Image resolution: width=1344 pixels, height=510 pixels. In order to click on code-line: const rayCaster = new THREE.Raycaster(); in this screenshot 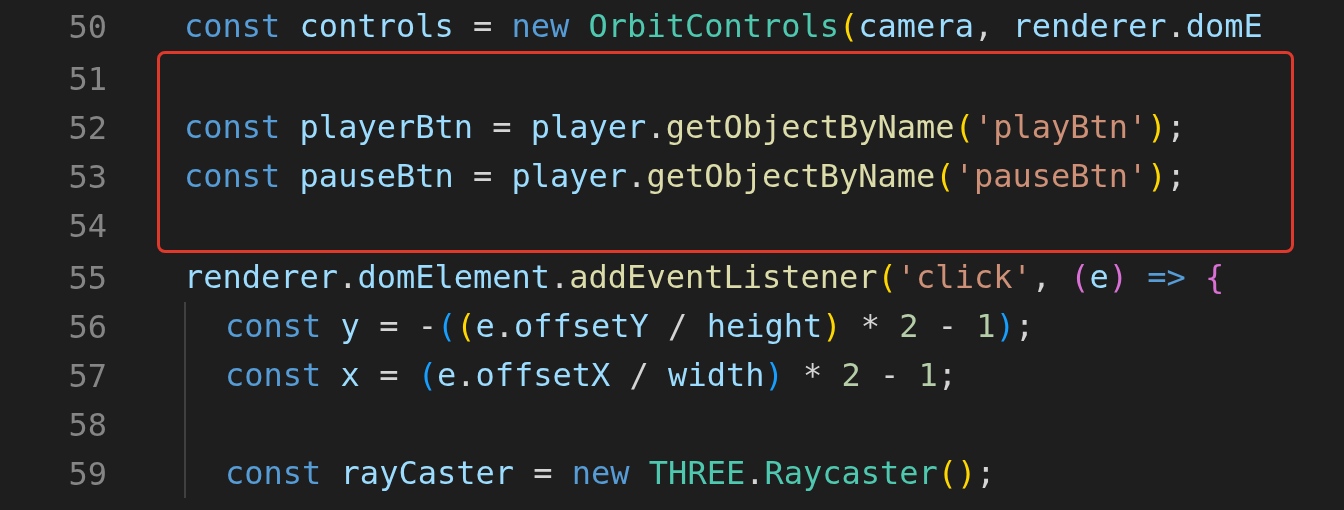, I will do `click(610, 473)`.